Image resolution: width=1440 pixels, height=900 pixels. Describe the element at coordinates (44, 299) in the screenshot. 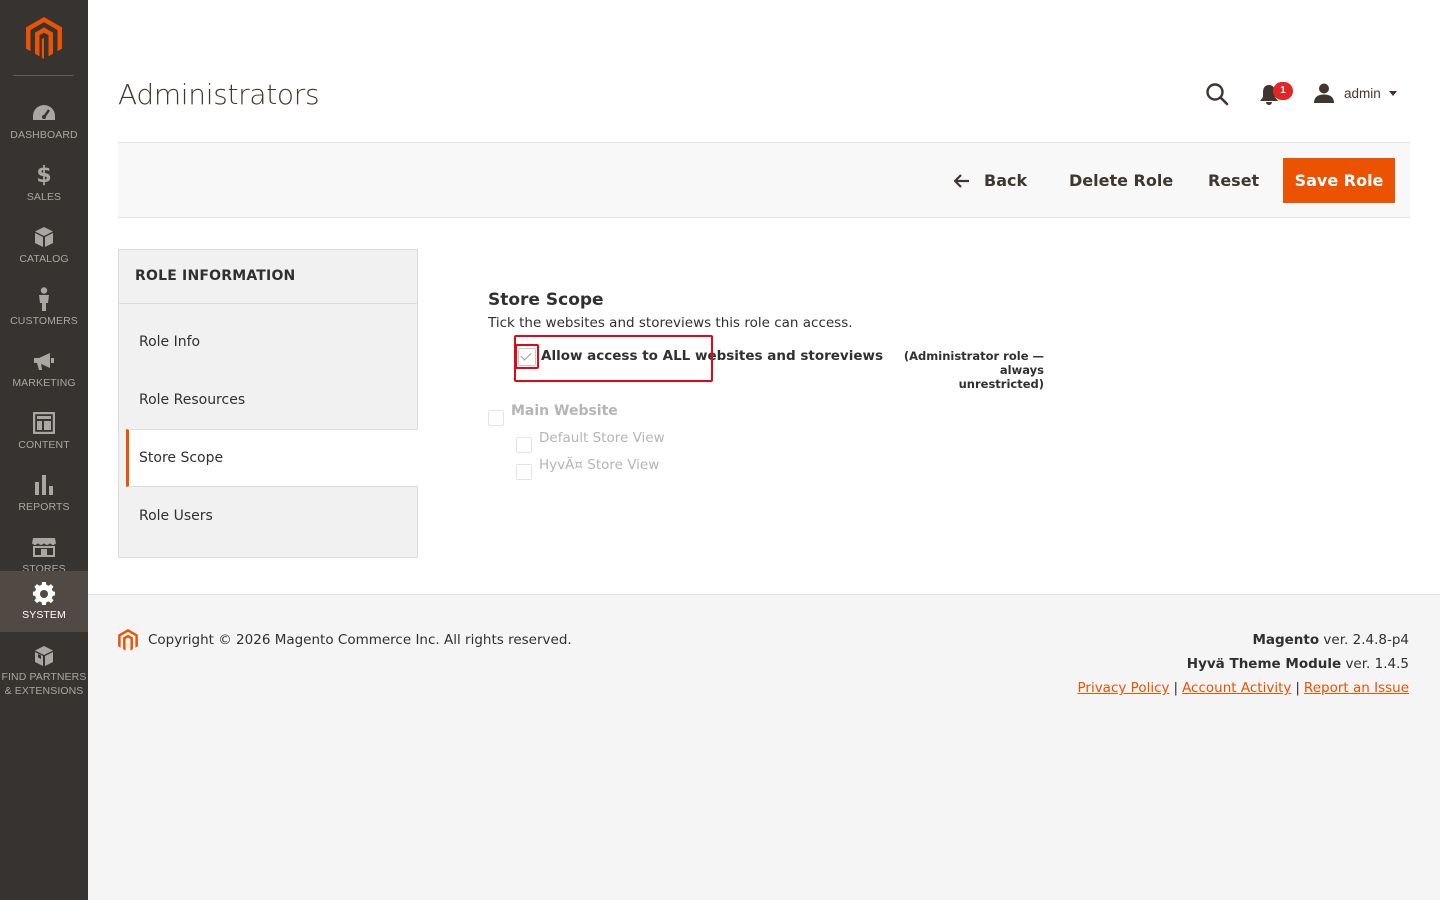

I see `person-icon` at that location.